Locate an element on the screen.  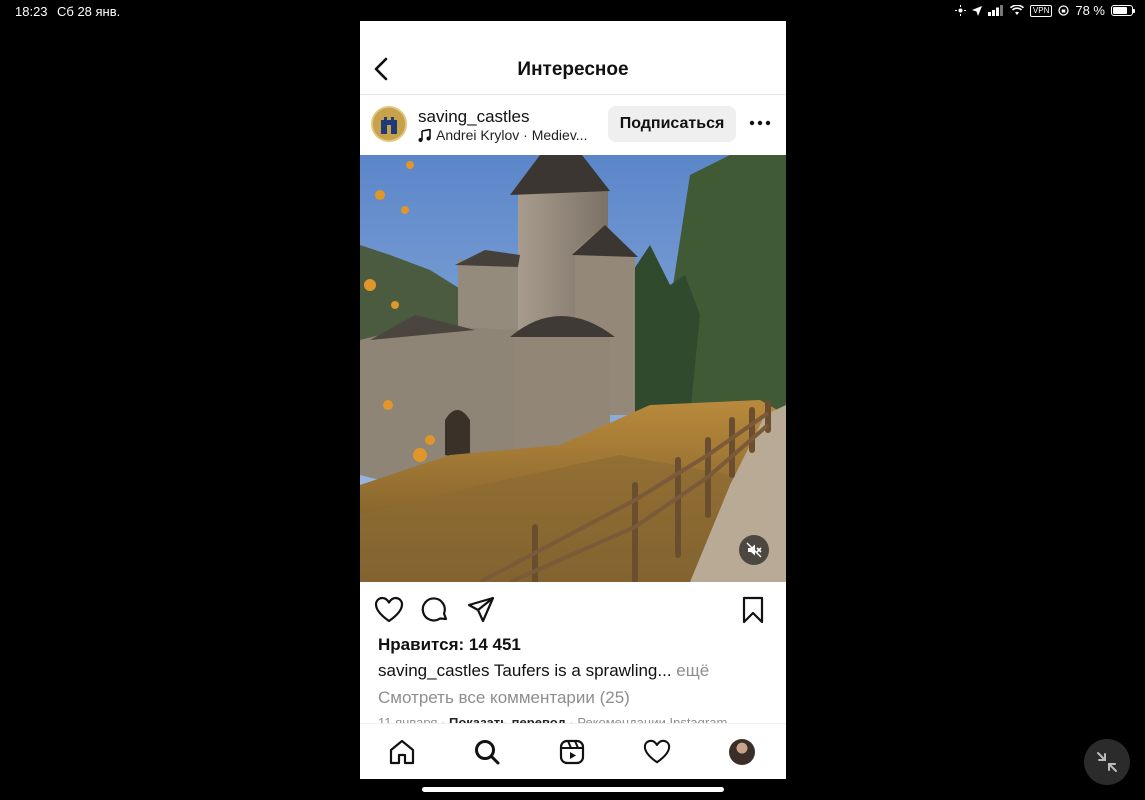
home-indicator is located at coordinates (573, 789).